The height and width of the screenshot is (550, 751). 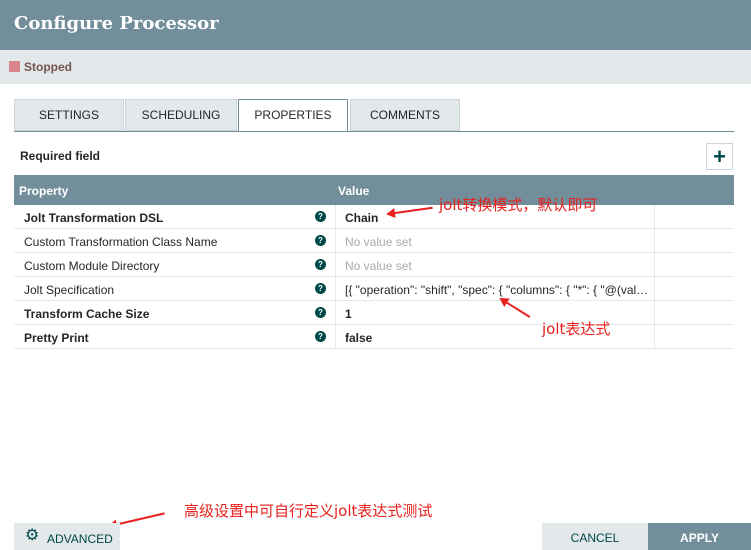 What do you see at coordinates (94, 218) in the screenshot?
I see `property-name: Jolt Transformation DSL` at bounding box center [94, 218].